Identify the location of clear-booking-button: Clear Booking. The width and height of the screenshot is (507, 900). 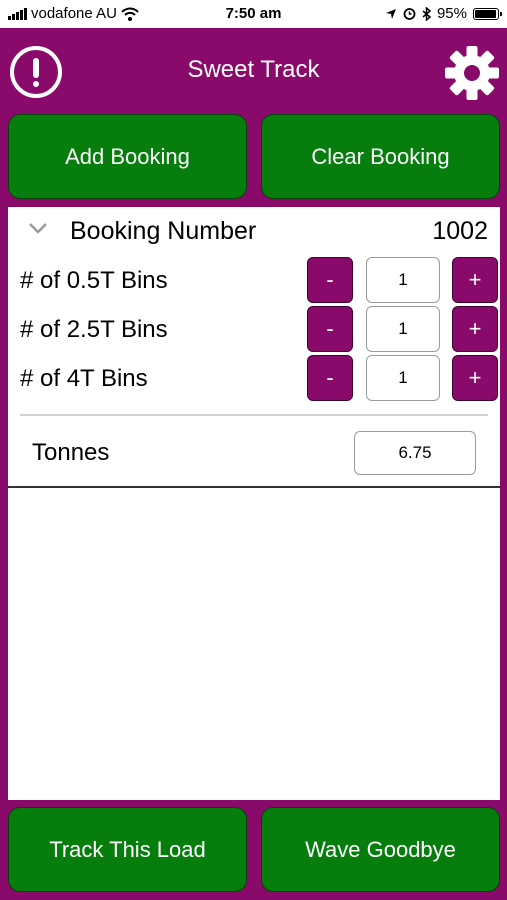
(380, 156).